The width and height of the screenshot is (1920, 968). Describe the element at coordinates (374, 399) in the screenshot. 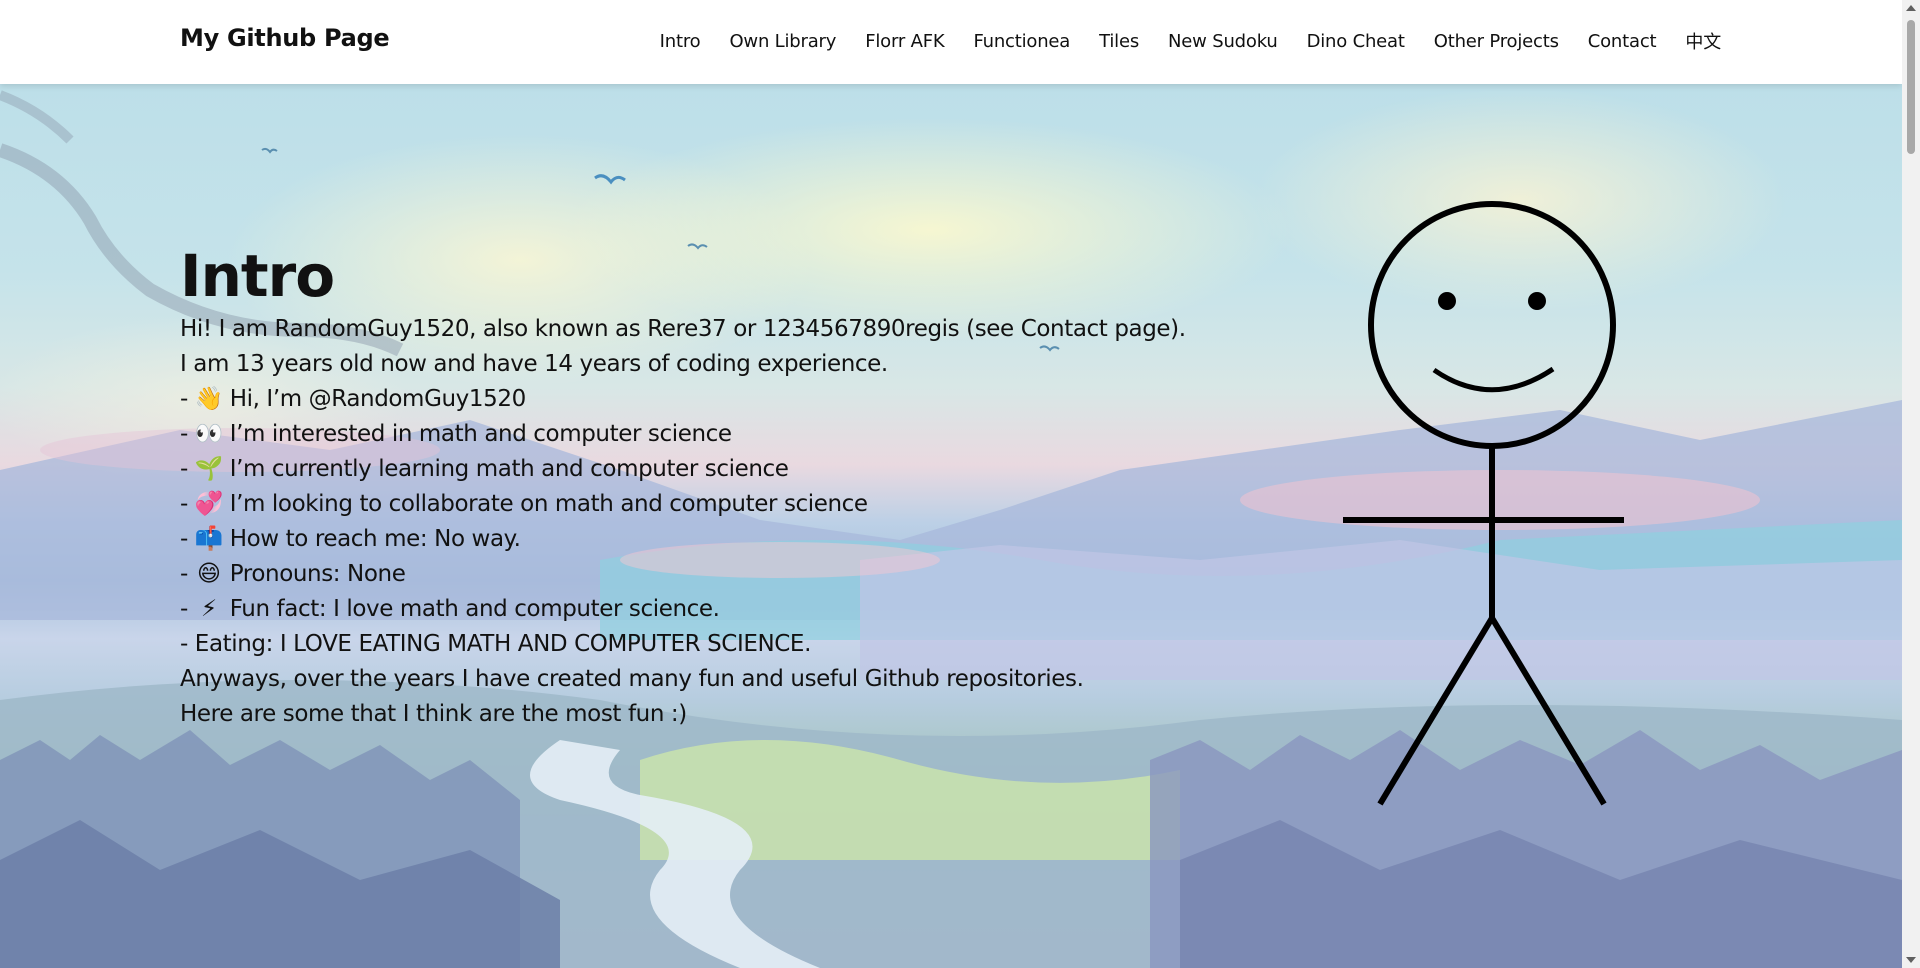

I see `intro-line-text: Hi, I’m @RandomGuy1520` at that location.